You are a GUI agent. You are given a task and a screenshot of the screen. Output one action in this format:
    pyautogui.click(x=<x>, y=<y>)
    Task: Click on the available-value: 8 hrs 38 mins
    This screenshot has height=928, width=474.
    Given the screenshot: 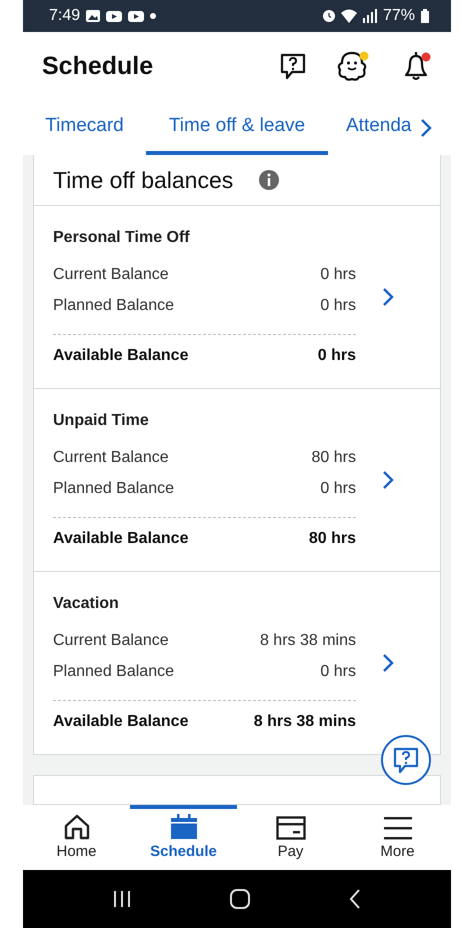 What is the action you would take?
    pyautogui.click(x=305, y=722)
    